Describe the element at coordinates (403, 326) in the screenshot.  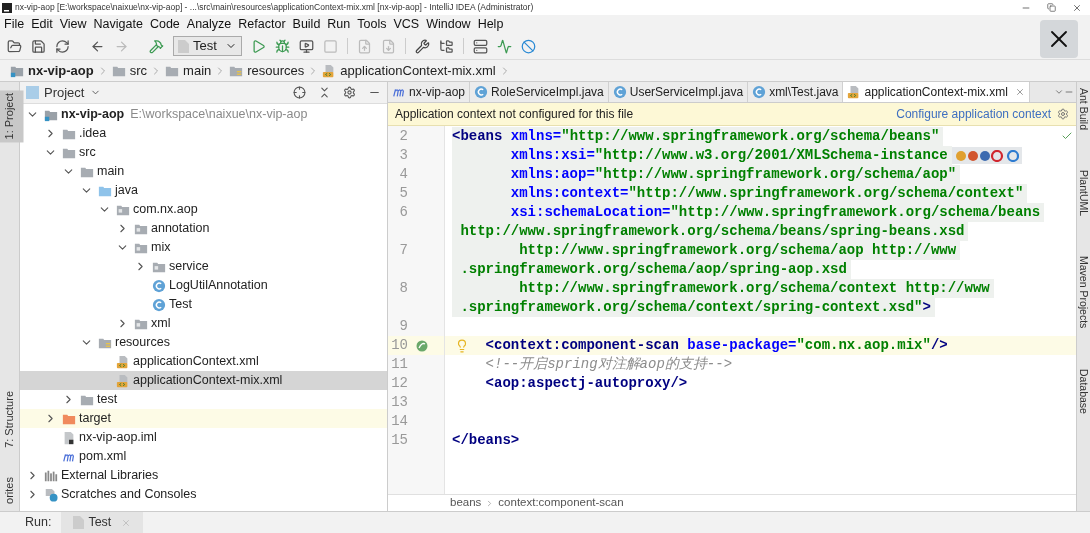
I see `line-number: 9` at that location.